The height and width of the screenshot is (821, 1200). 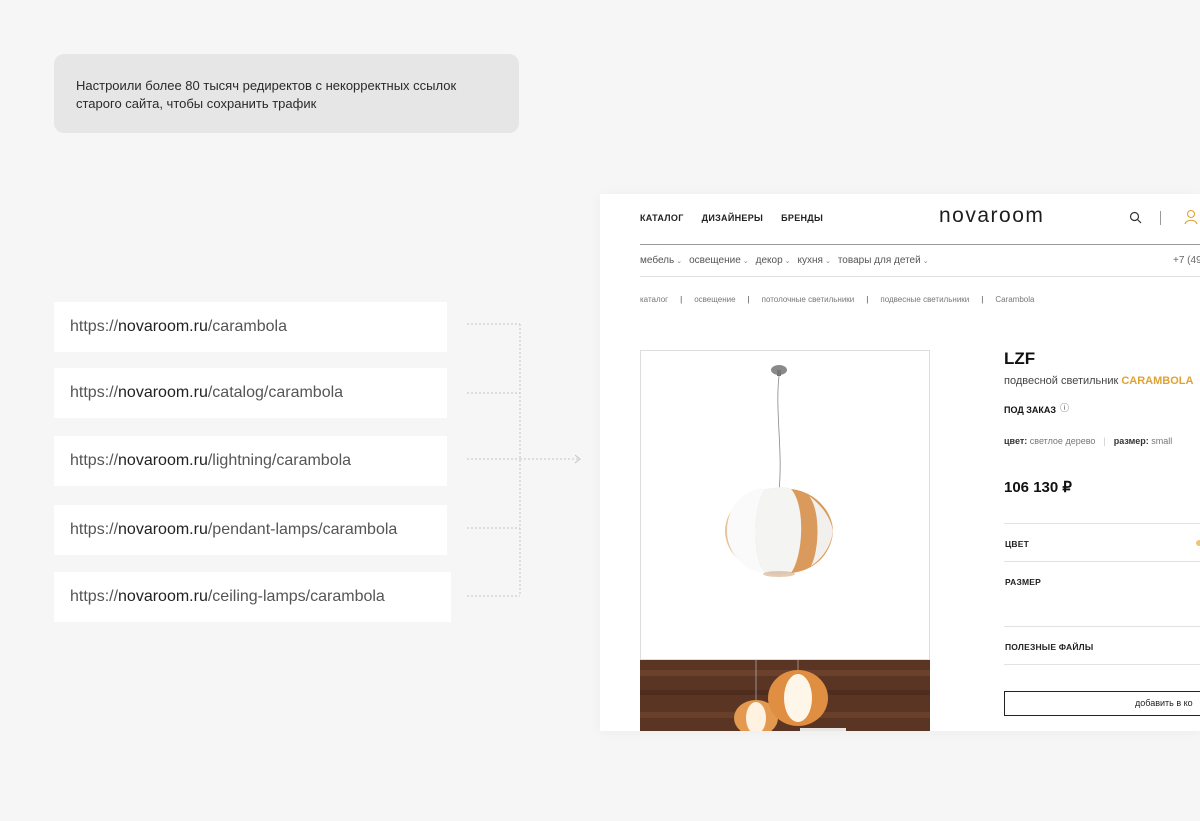 What do you see at coordinates (1157, 381) in the screenshot?
I see `product-name: CARAMBOLA` at bounding box center [1157, 381].